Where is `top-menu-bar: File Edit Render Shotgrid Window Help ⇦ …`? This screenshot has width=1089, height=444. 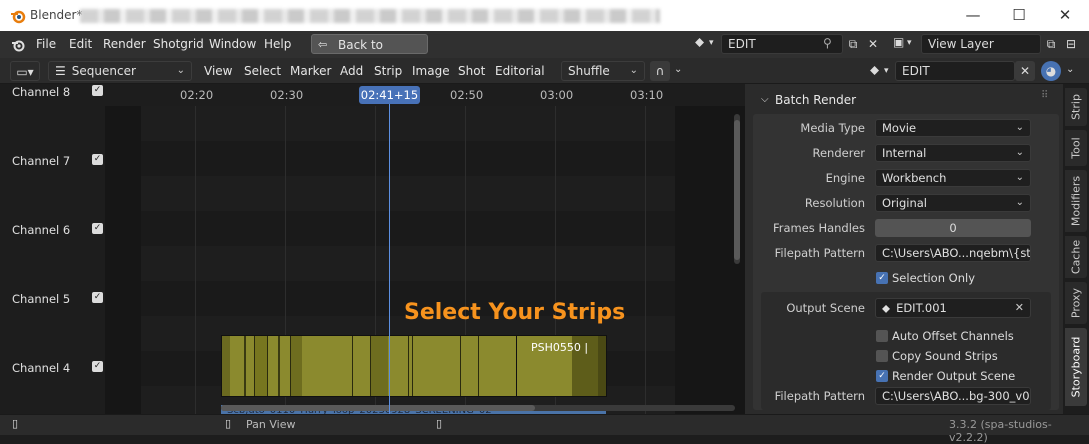
top-menu-bar: File Edit Render Shotgrid Window Help ⇦ … is located at coordinates (544, 51).